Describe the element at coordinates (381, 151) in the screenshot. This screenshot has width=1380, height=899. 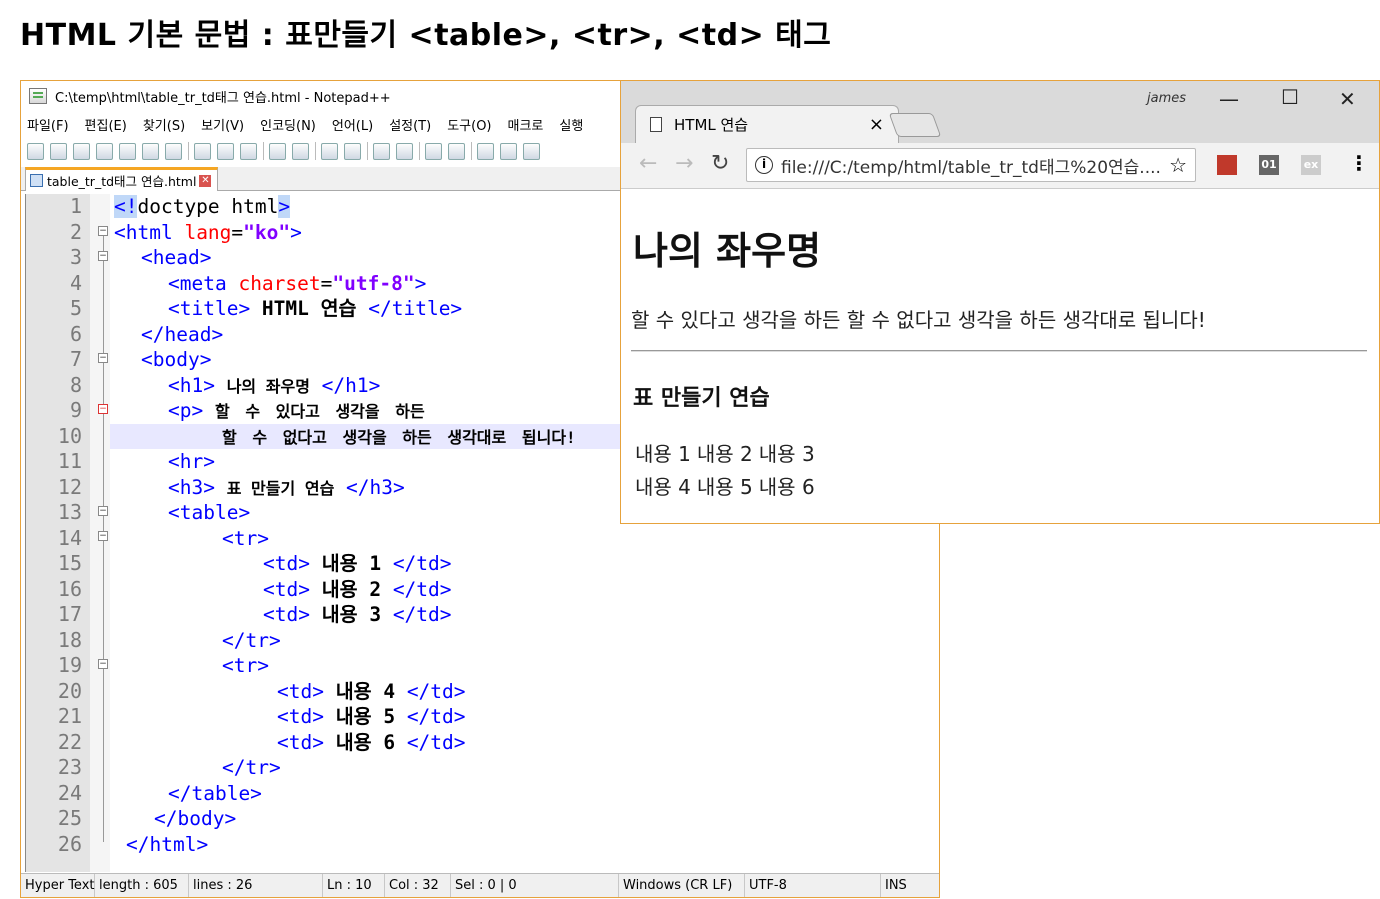
I see `zoom-in-icon` at that location.